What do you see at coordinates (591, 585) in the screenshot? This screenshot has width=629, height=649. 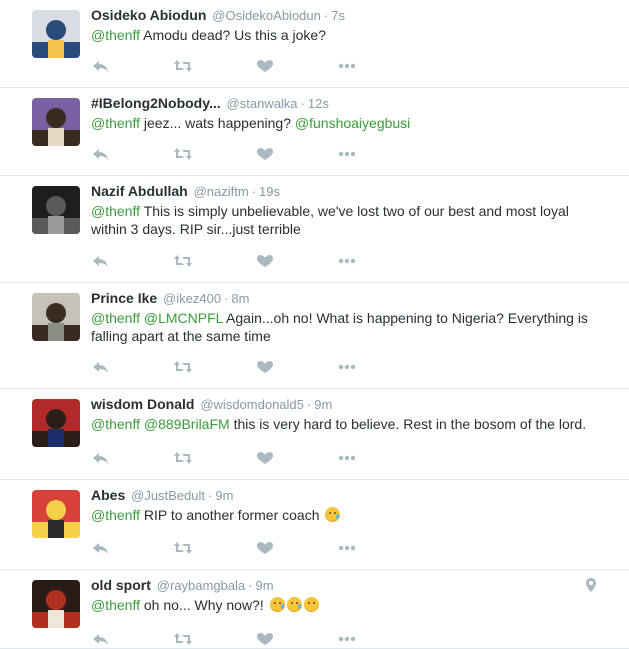 I see `location-button` at bounding box center [591, 585].